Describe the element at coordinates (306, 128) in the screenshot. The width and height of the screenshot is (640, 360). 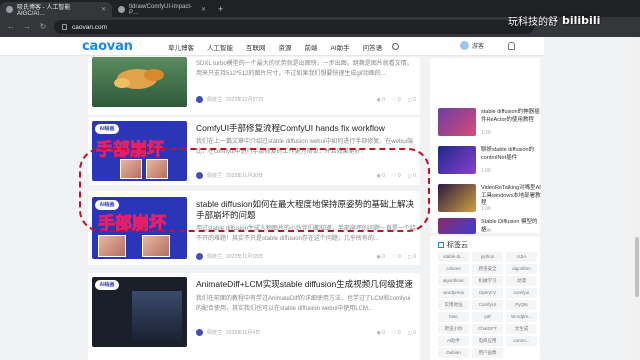
I see `post-title: ComfyUI手部修复流程ComfyUI hands fix workflow` at that location.